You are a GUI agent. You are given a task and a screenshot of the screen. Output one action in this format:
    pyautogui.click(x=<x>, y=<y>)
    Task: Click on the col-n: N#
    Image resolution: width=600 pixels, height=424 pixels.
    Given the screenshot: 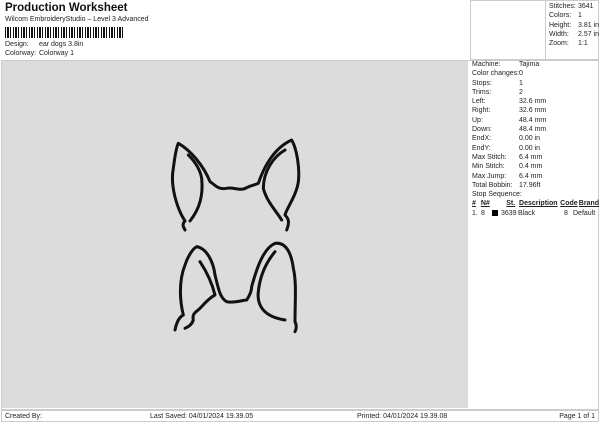 What is the action you would take?
    pyautogui.click(x=485, y=204)
    